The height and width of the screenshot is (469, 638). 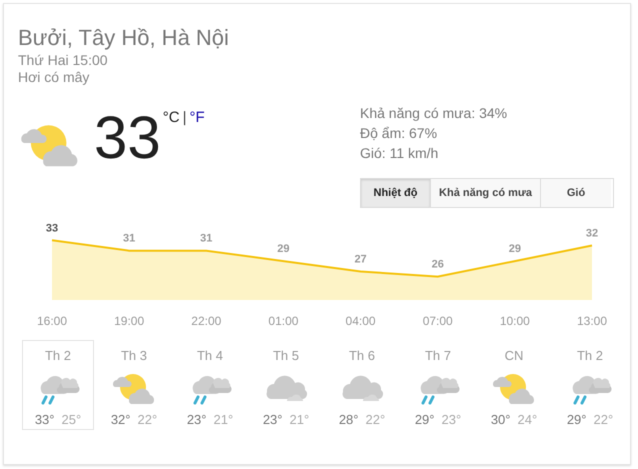 I want to click on high-temperature: 30°, so click(x=500, y=419).